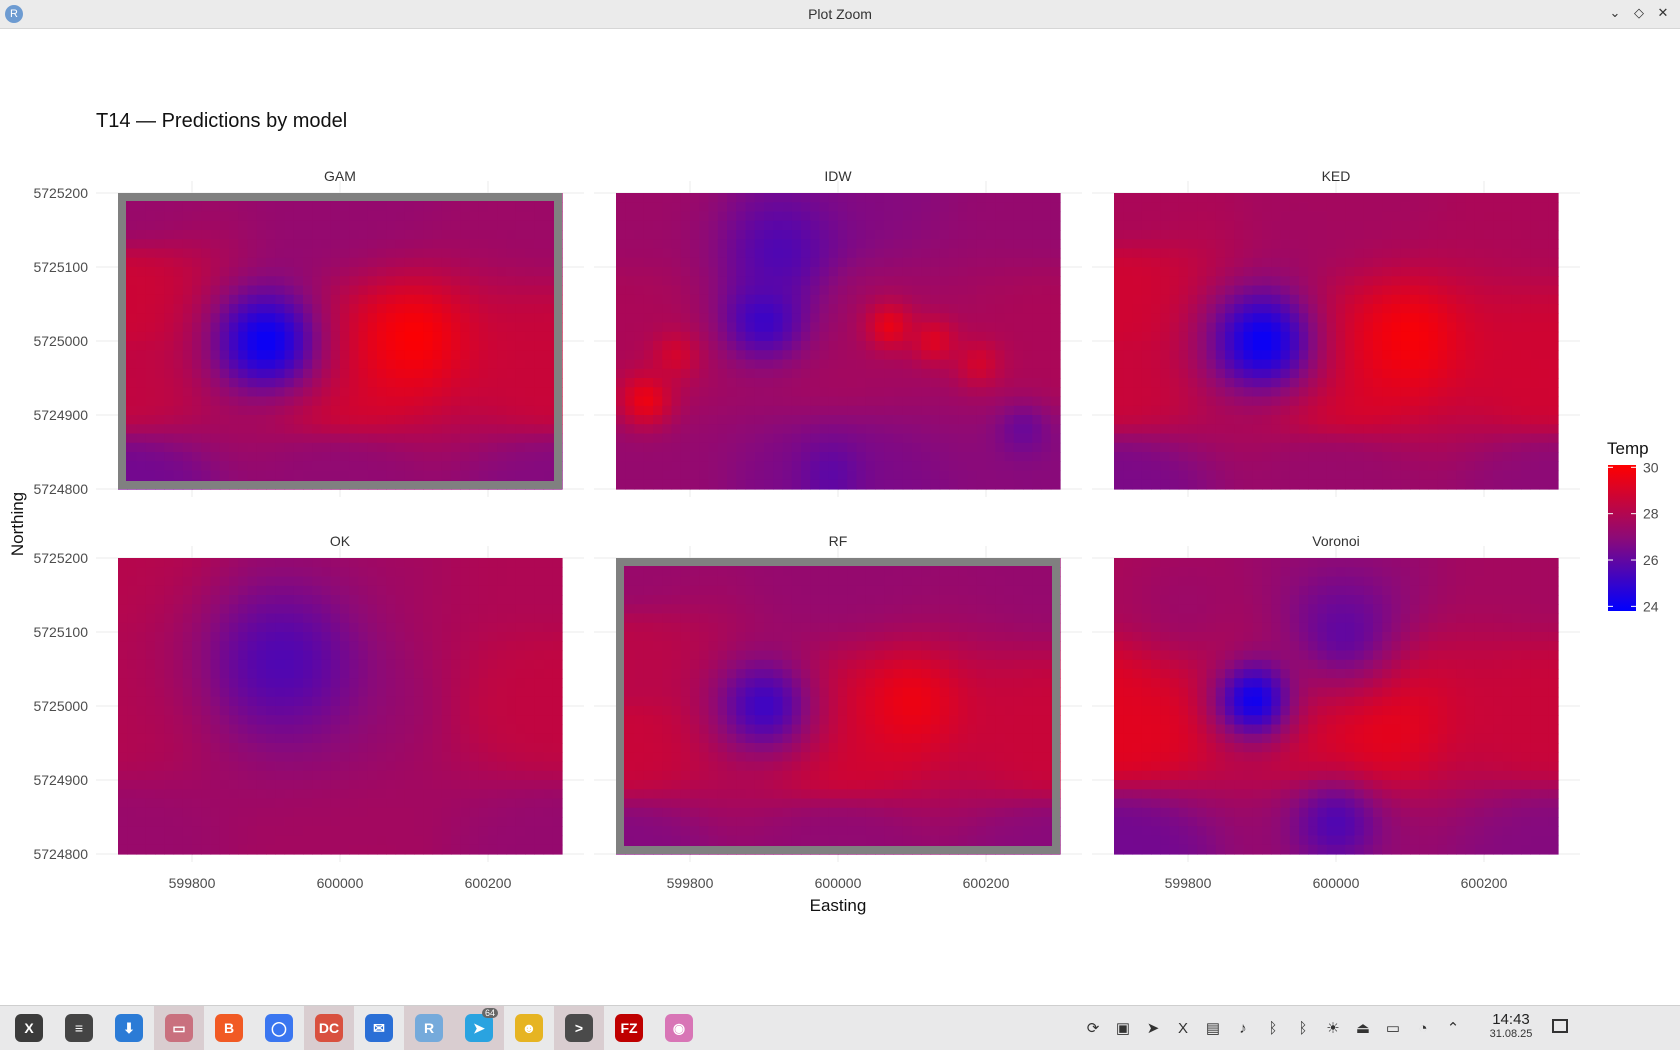 This screenshot has width=1680, height=1050. I want to click on minimize-icon: ⌄, so click(1615, 13).